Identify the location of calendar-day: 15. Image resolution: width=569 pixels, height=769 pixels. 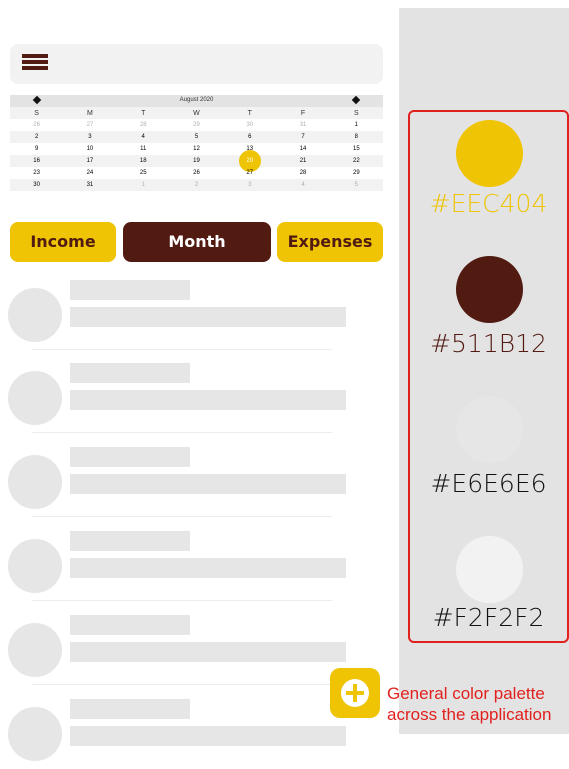
(356, 149).